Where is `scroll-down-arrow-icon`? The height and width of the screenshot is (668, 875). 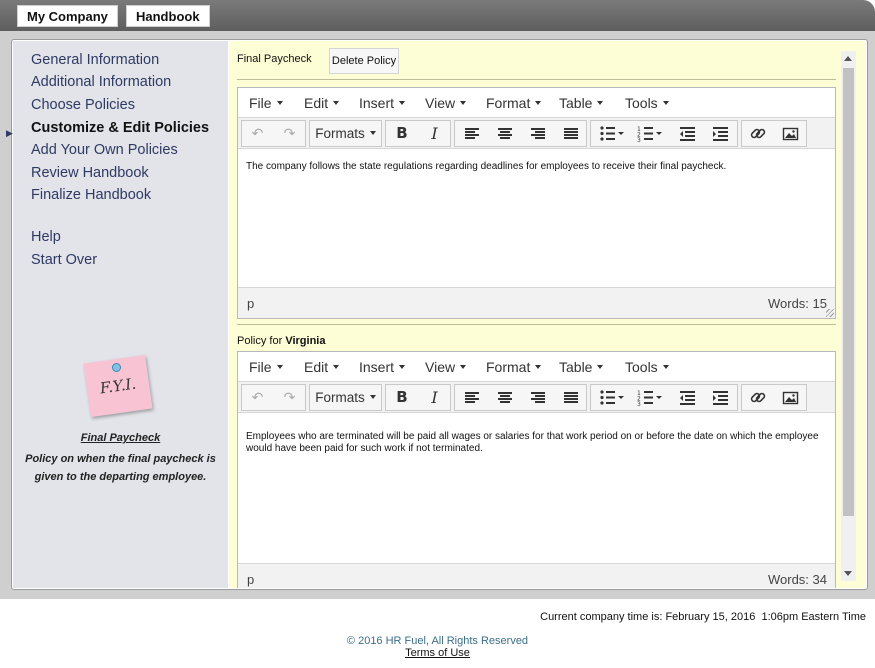
scroll-down-arrow-icon is located at coordinates (848, 573).